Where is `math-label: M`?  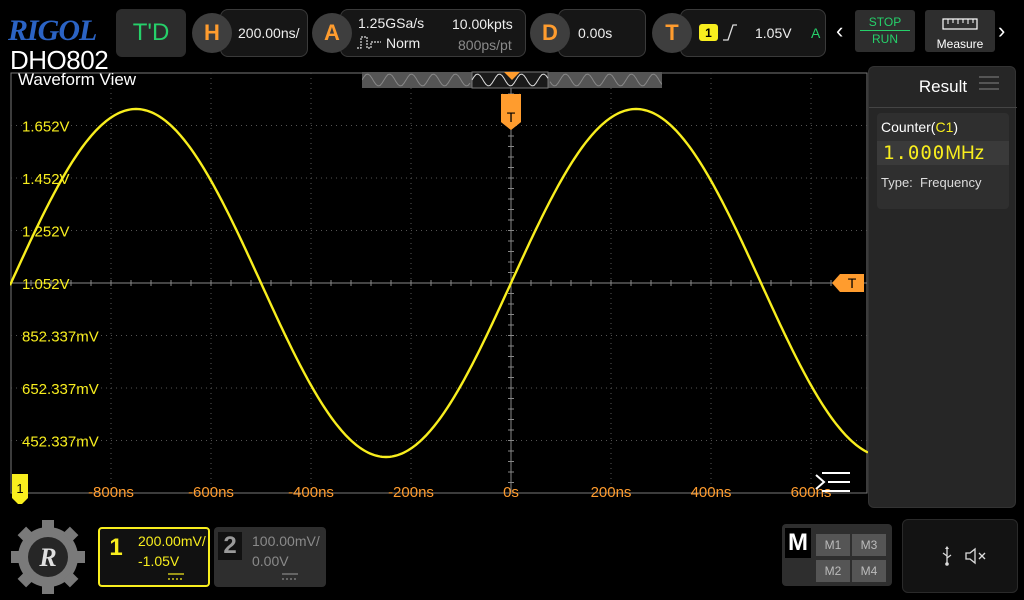 math-label: M is located at coordinates (798, 543).